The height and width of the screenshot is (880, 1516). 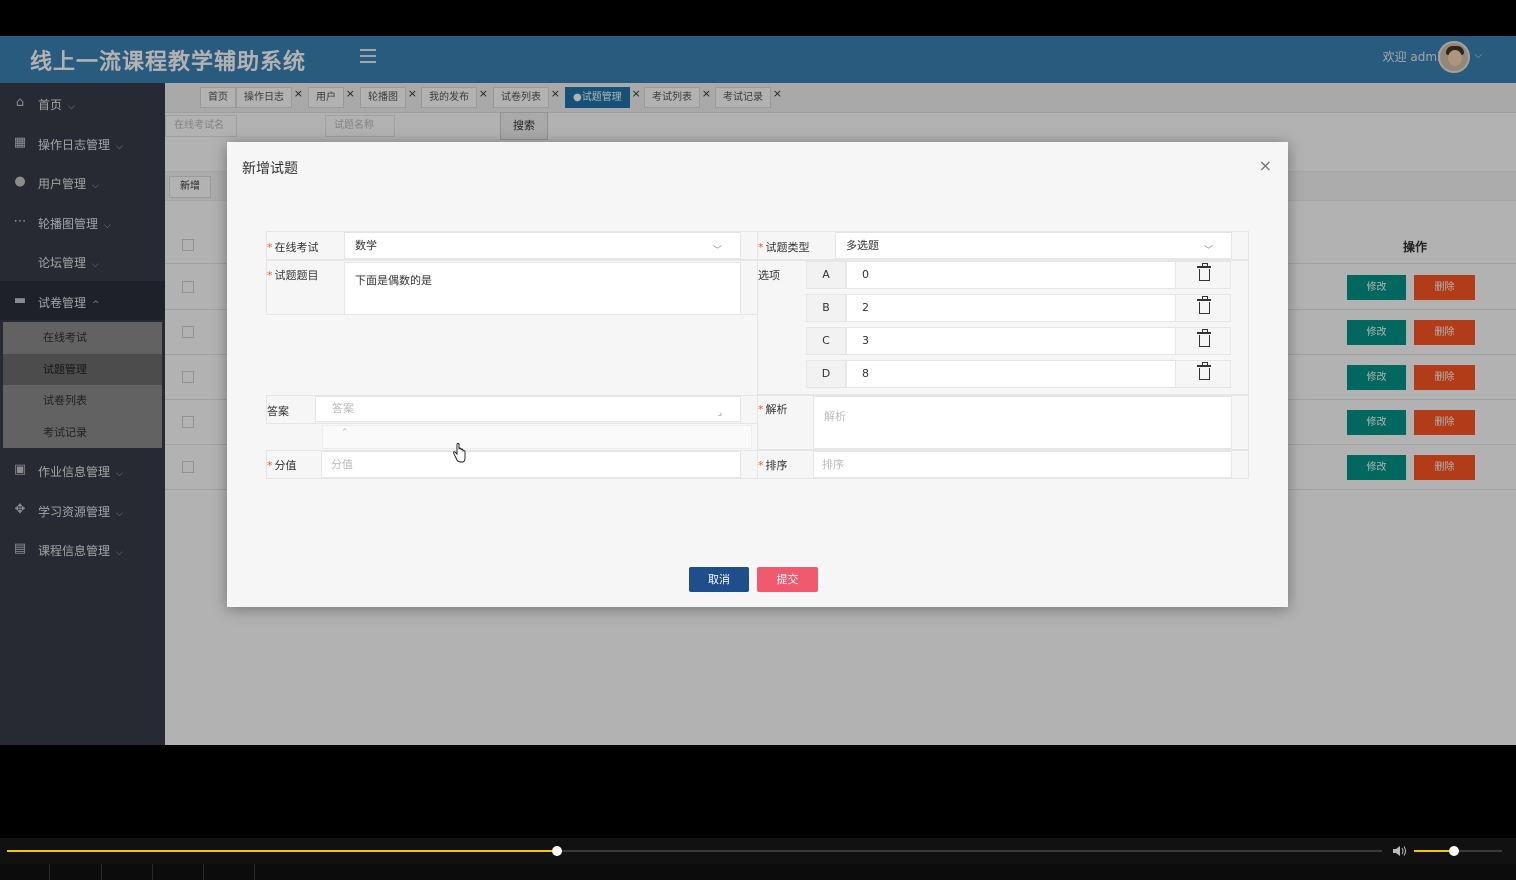 What do you see at coordinates (1011, 308) in the screenshot?
I see `option-input: 2` at bounding box center [1011, 308].